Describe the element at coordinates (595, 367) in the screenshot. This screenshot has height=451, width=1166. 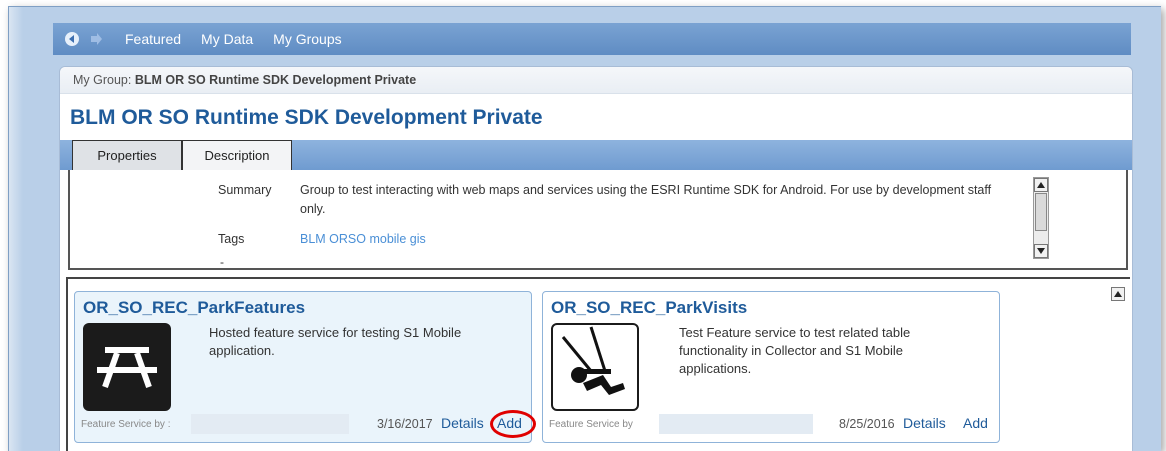
I see `swing-icon` at that location.